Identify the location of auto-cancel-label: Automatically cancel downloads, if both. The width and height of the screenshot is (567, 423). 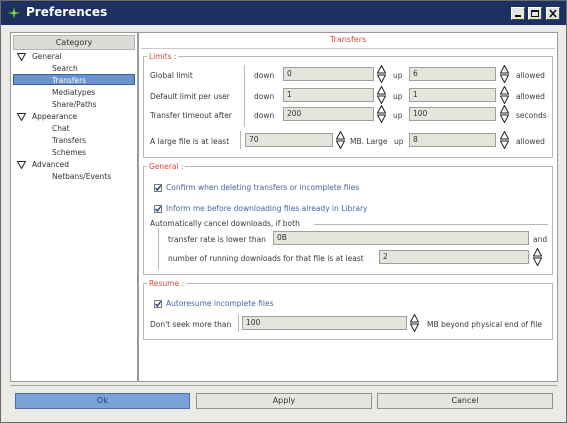
(225, 223).